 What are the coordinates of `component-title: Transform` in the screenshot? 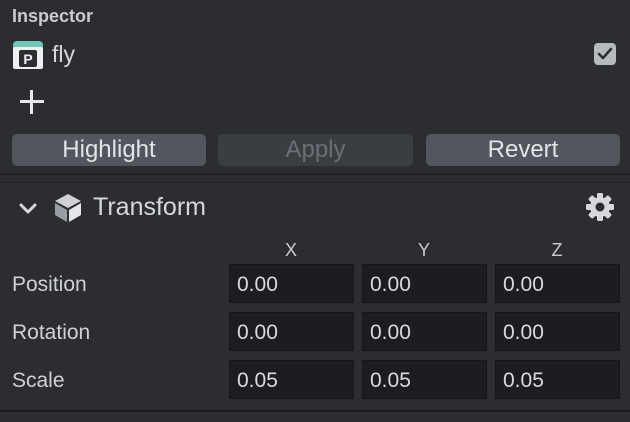 It's located at (149, 207).